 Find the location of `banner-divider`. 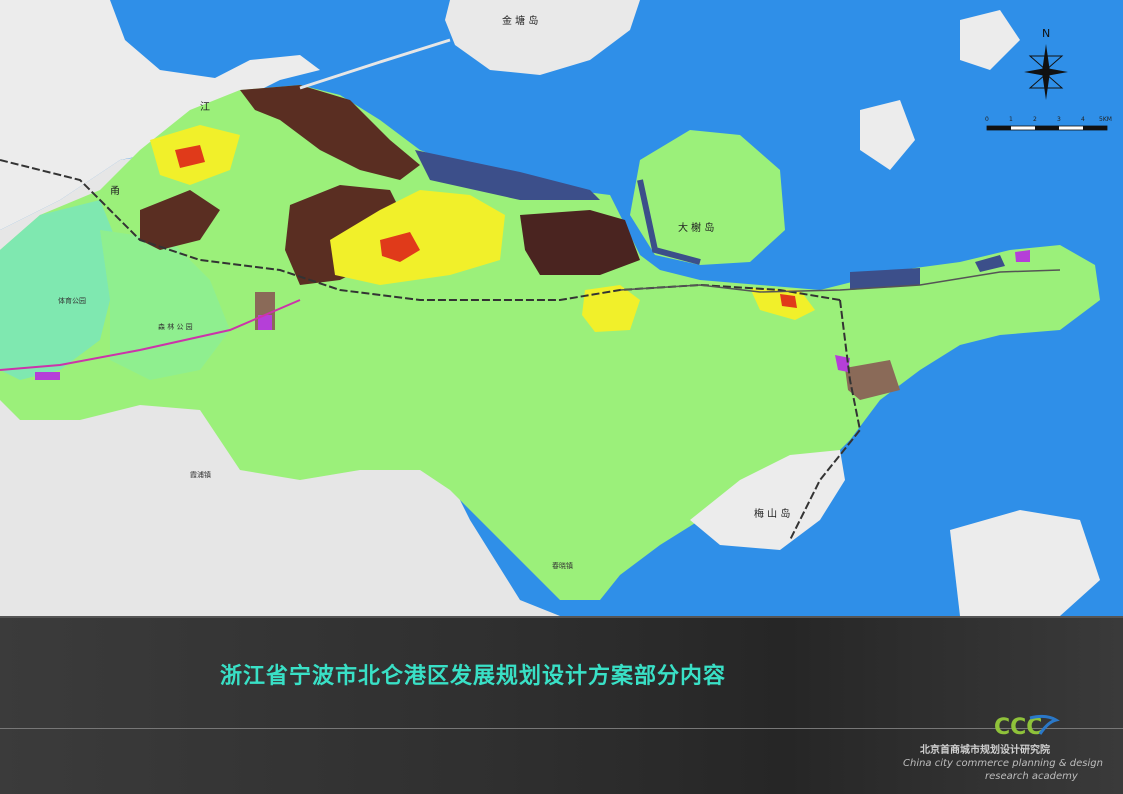

banner-divider is located at coordinates (561, 728).